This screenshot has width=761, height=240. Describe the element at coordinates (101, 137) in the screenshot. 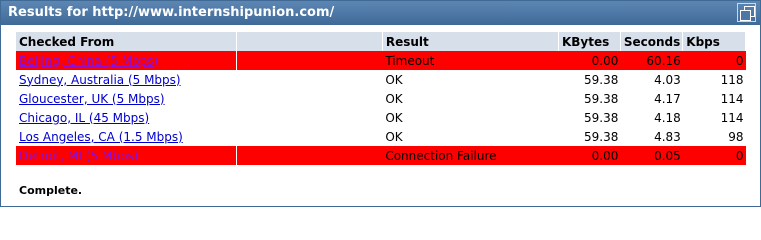

I see `location-link: Los Angeles, CA (1.5 Mbps)` at that location.